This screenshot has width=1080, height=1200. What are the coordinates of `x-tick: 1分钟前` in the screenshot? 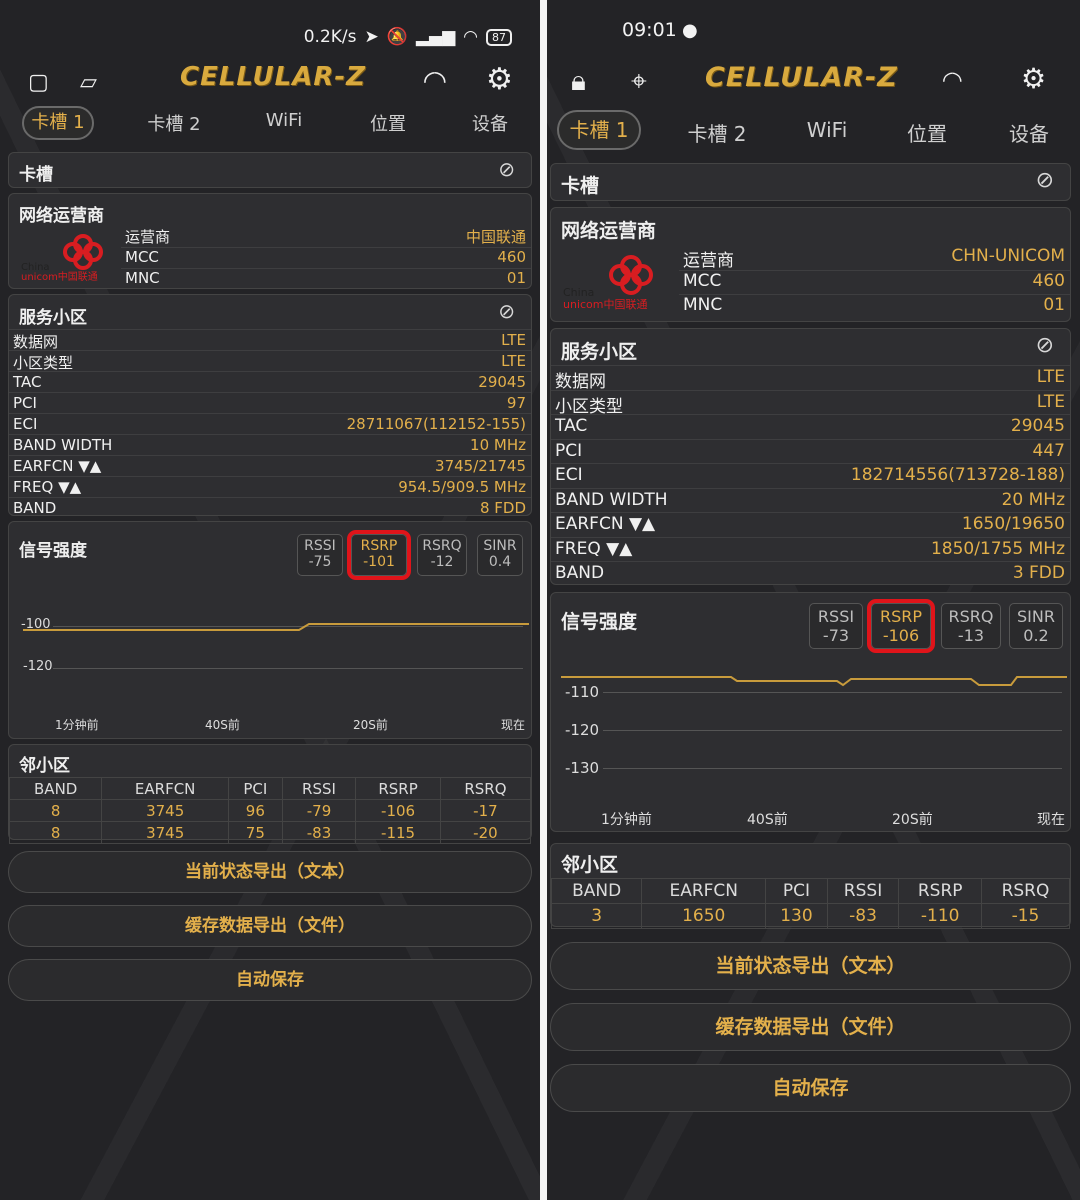 It's located at (77, 725).